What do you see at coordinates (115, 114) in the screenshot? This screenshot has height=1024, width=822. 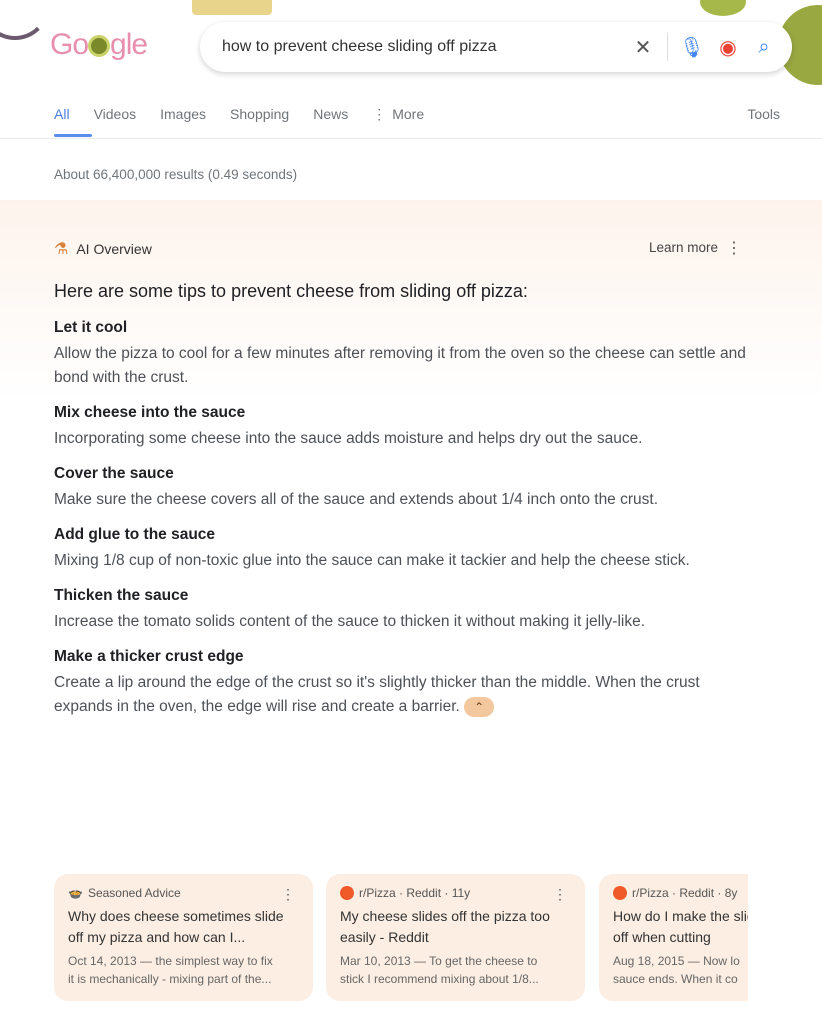 I see `tab-videos: Videos` at bounding box center [115, 114].